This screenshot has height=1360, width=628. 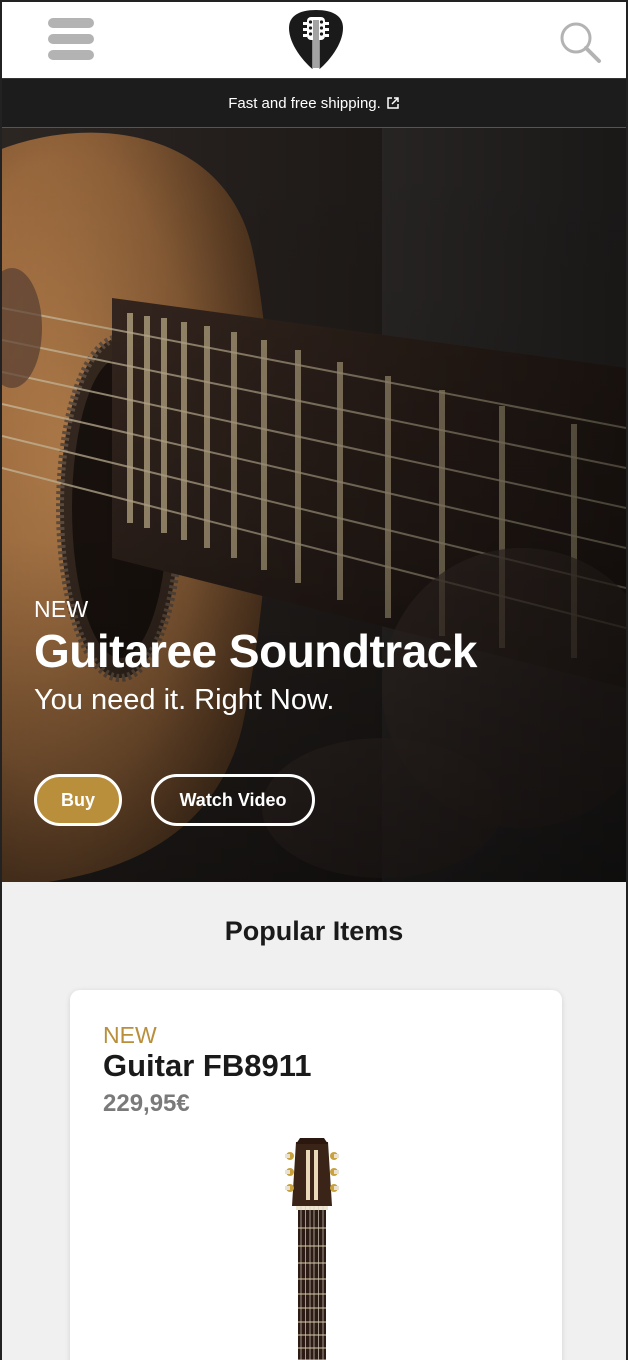 What do you see at coordinates (207, 1065) in the screenshot?
I see `product-name: Guitar FB8911` at bounding box center [207, 1065].